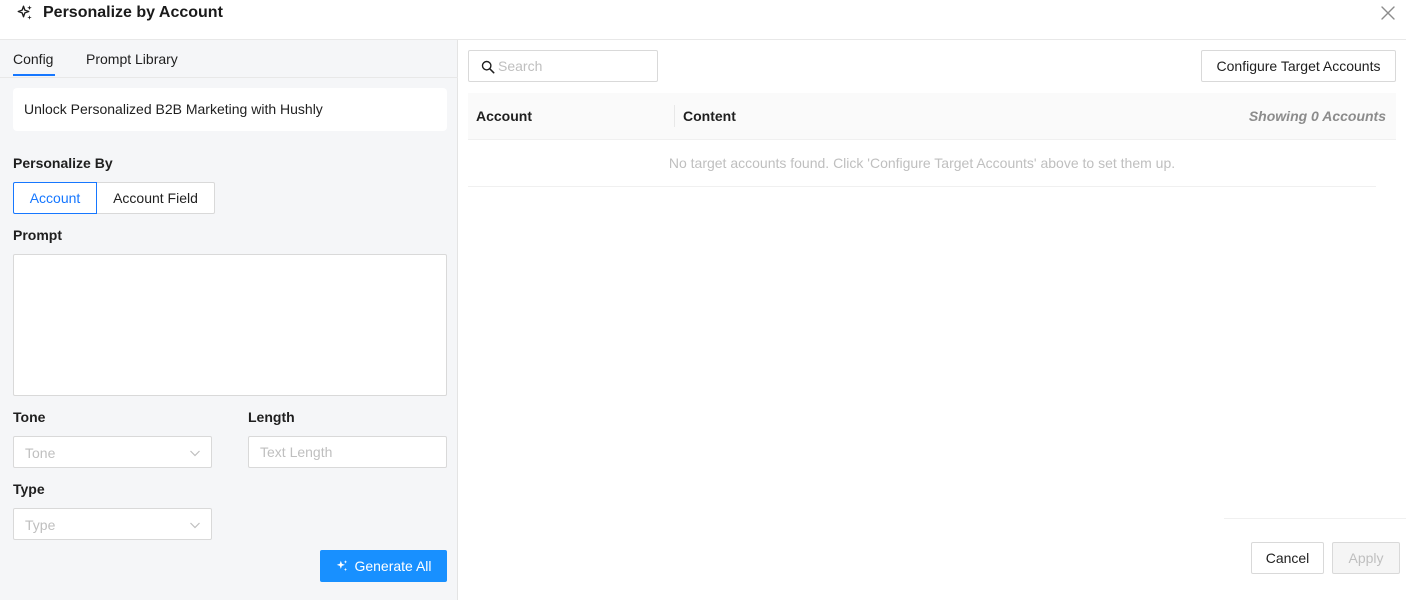 Image resolution: width=1406 pixels, height=600 pixels. What do you see at coordinates (229, 59) in the screenshot?
I see `panel-tabs: Config Prompt Library` at bounding box center [229, 59].